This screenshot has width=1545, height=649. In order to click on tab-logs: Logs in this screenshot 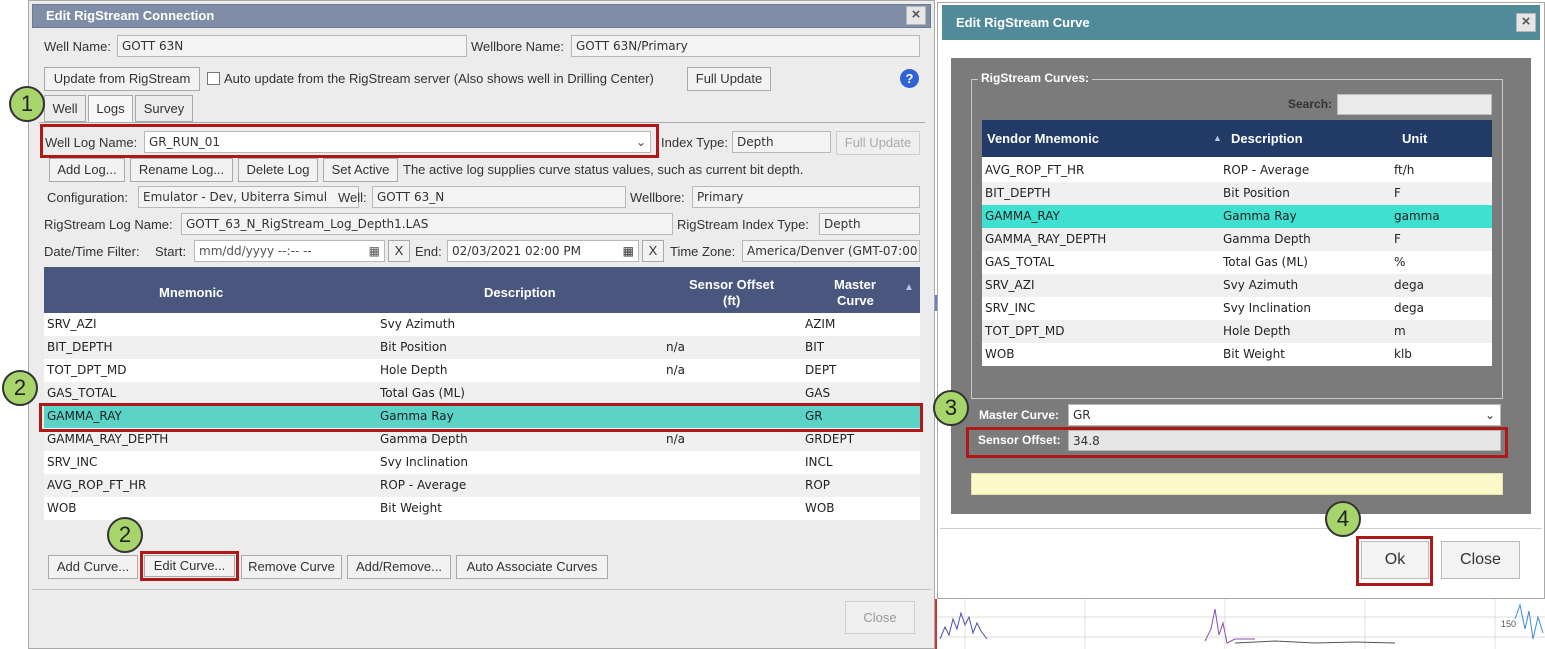, I will do `click(110, 108)`.